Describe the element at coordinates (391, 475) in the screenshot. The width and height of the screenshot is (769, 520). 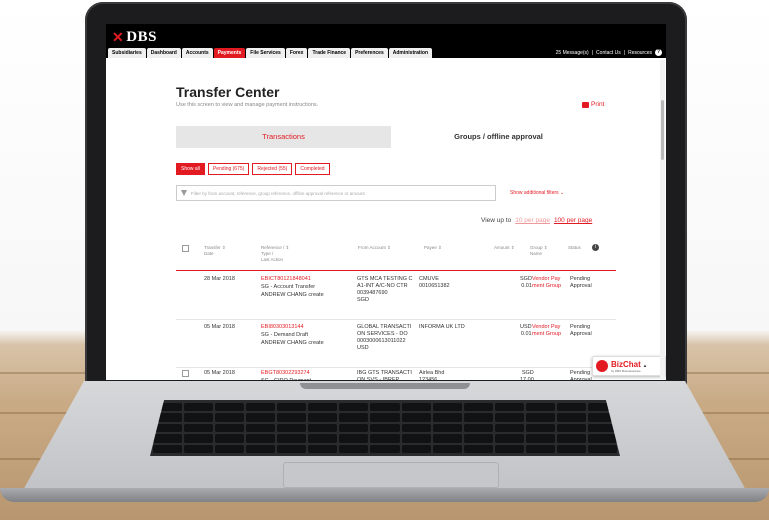
I see `laptop-trackpad` at that location.